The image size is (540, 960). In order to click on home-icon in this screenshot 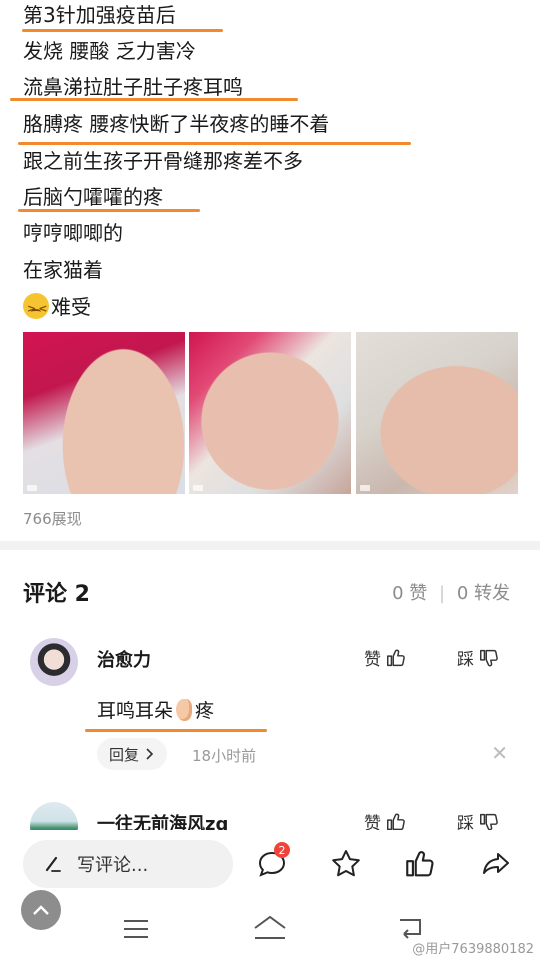, I will do `click(270, 930)`.